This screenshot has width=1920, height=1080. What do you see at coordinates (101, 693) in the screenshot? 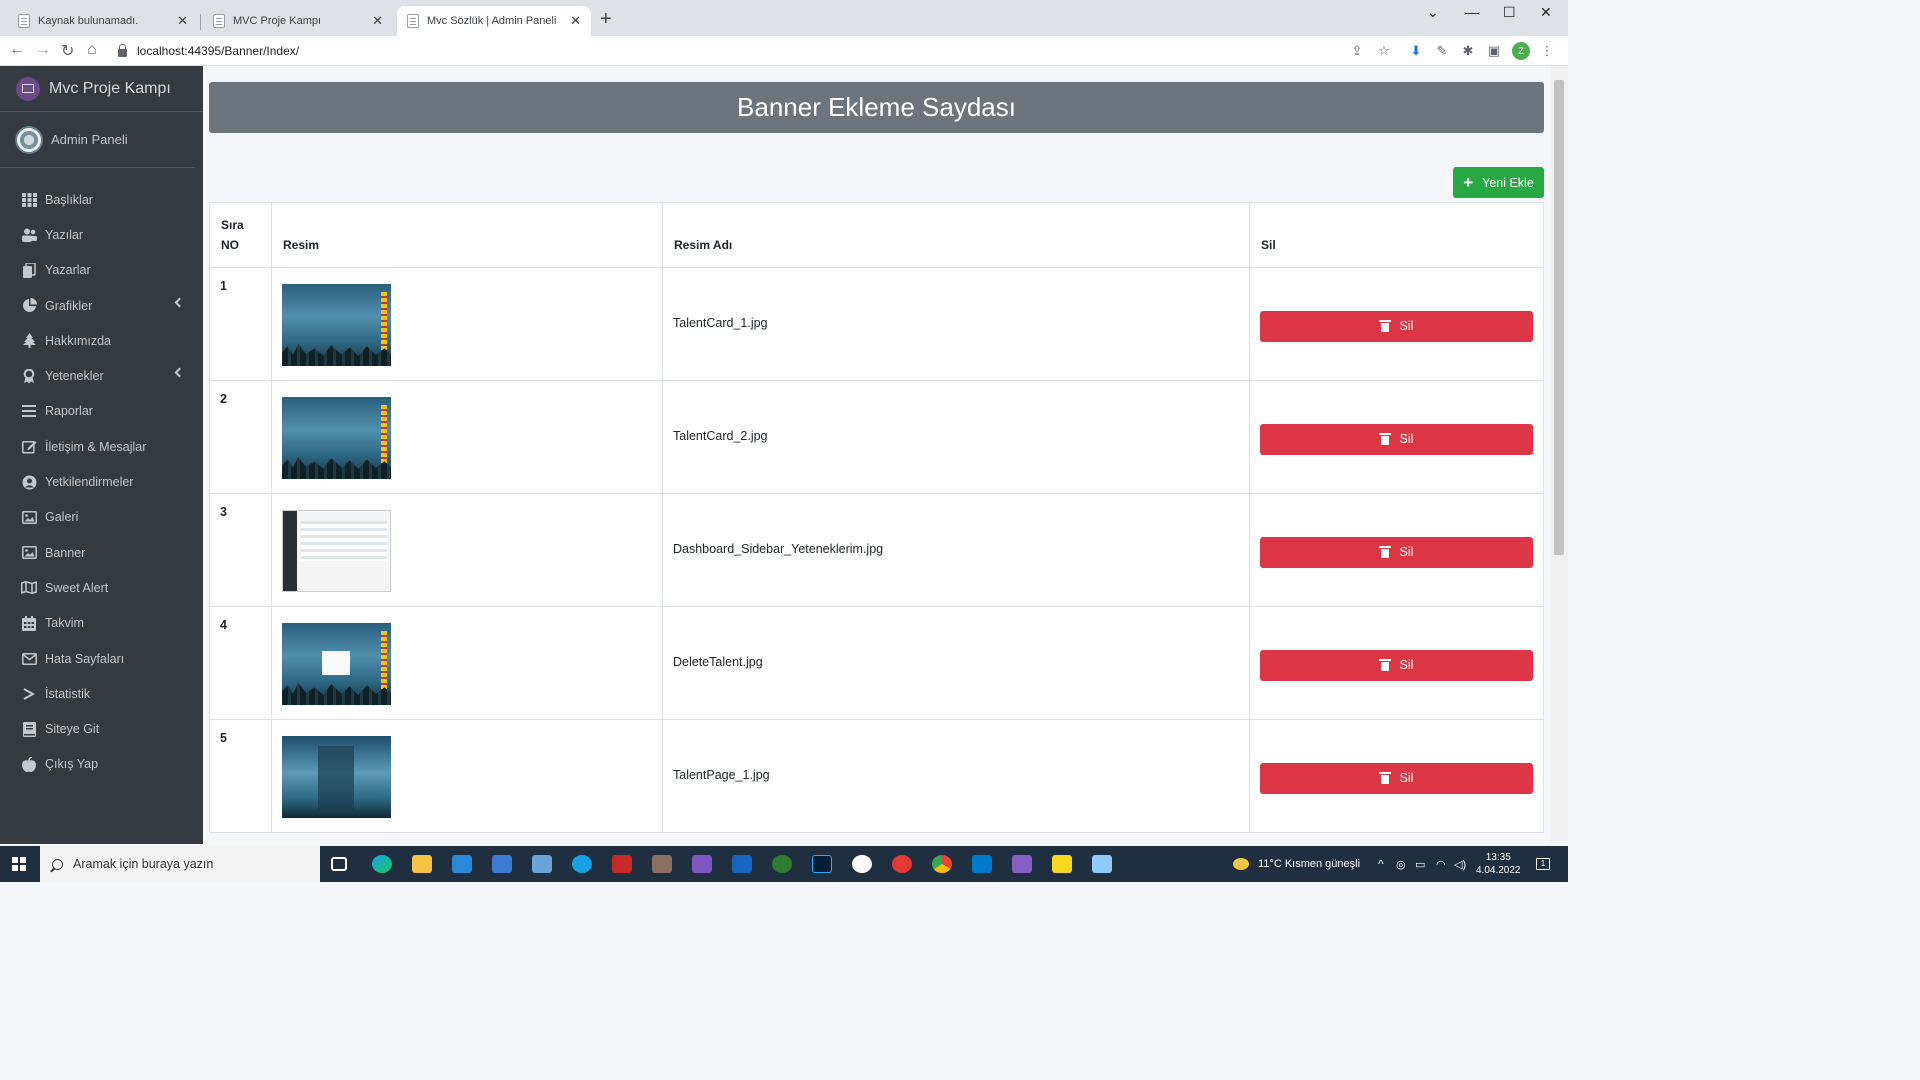
I see `sidebar-item-istatistik: İstatistik` at bounding box center [101, 693].